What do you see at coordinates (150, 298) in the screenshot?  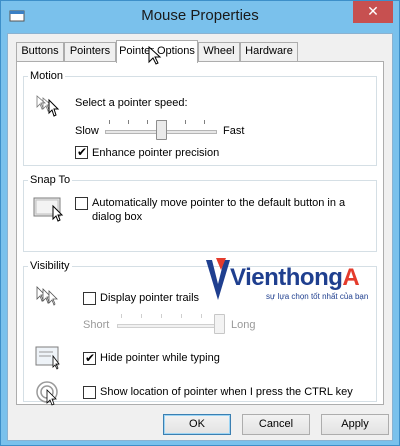 I see `pointer-trails-label: Display pointer trails` at bounding box center [150, 298].